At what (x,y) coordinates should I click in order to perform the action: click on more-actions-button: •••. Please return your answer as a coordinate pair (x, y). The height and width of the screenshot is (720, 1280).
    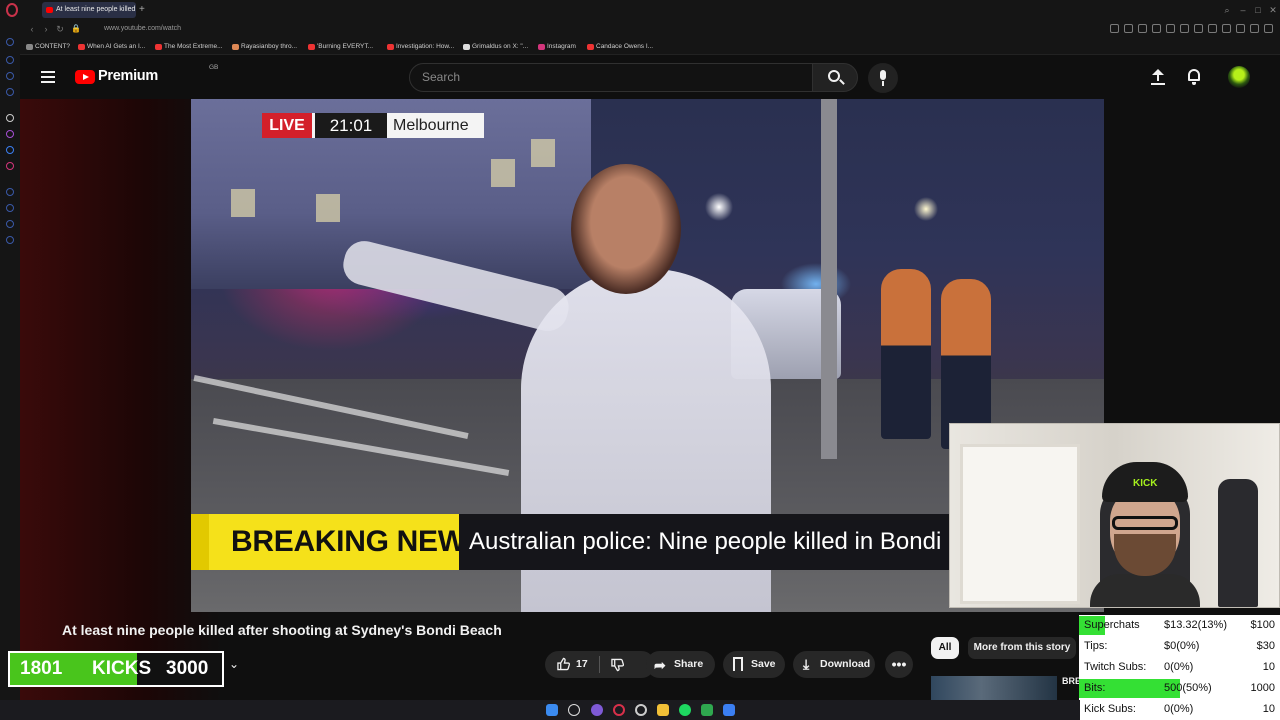
    Looking at the image, I should click on (899, 664).